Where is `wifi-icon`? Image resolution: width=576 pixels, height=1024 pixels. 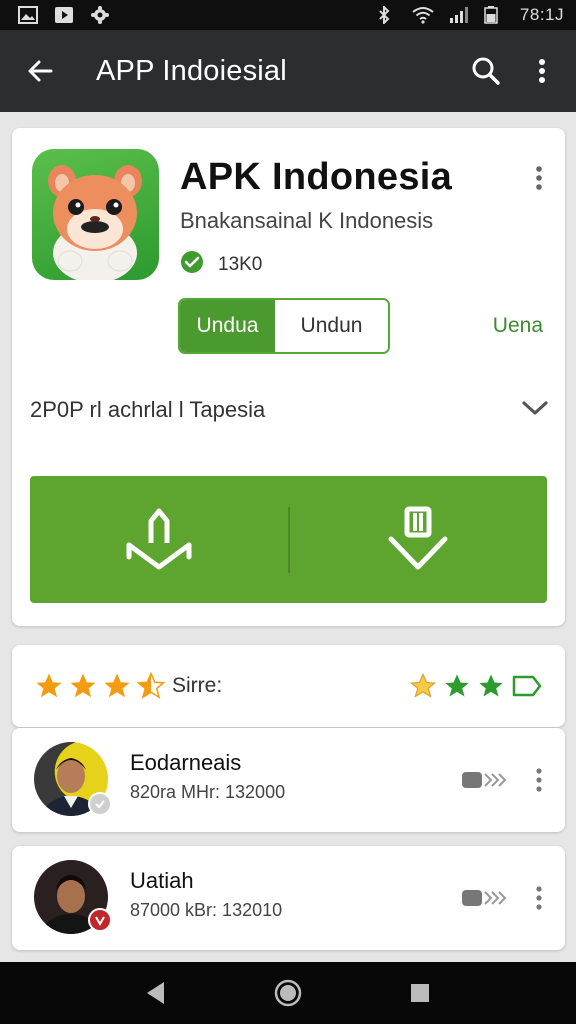
wifi-icon is located at coordinates (423, 15).